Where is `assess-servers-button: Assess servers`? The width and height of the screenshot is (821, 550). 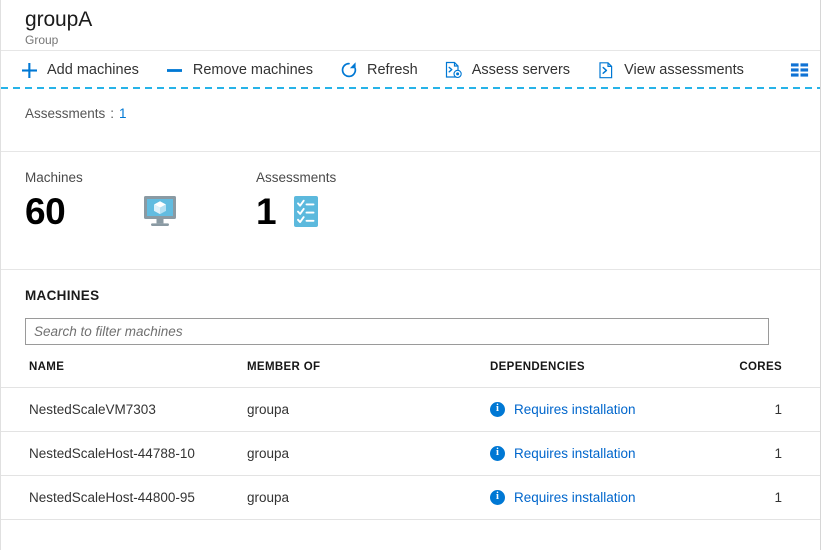 assess-servers-button: Assess servers is located at coordinates (507, 70).